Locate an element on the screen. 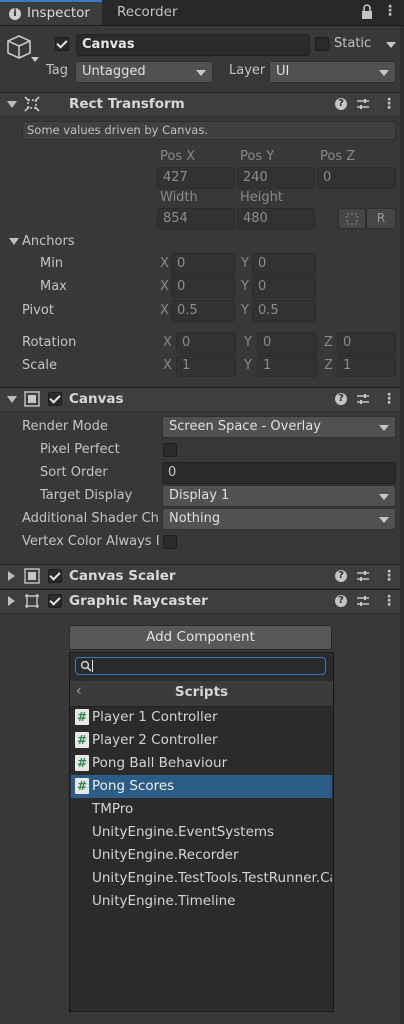  pos-z-label: Pos Z is located at coordinates (338, 156).